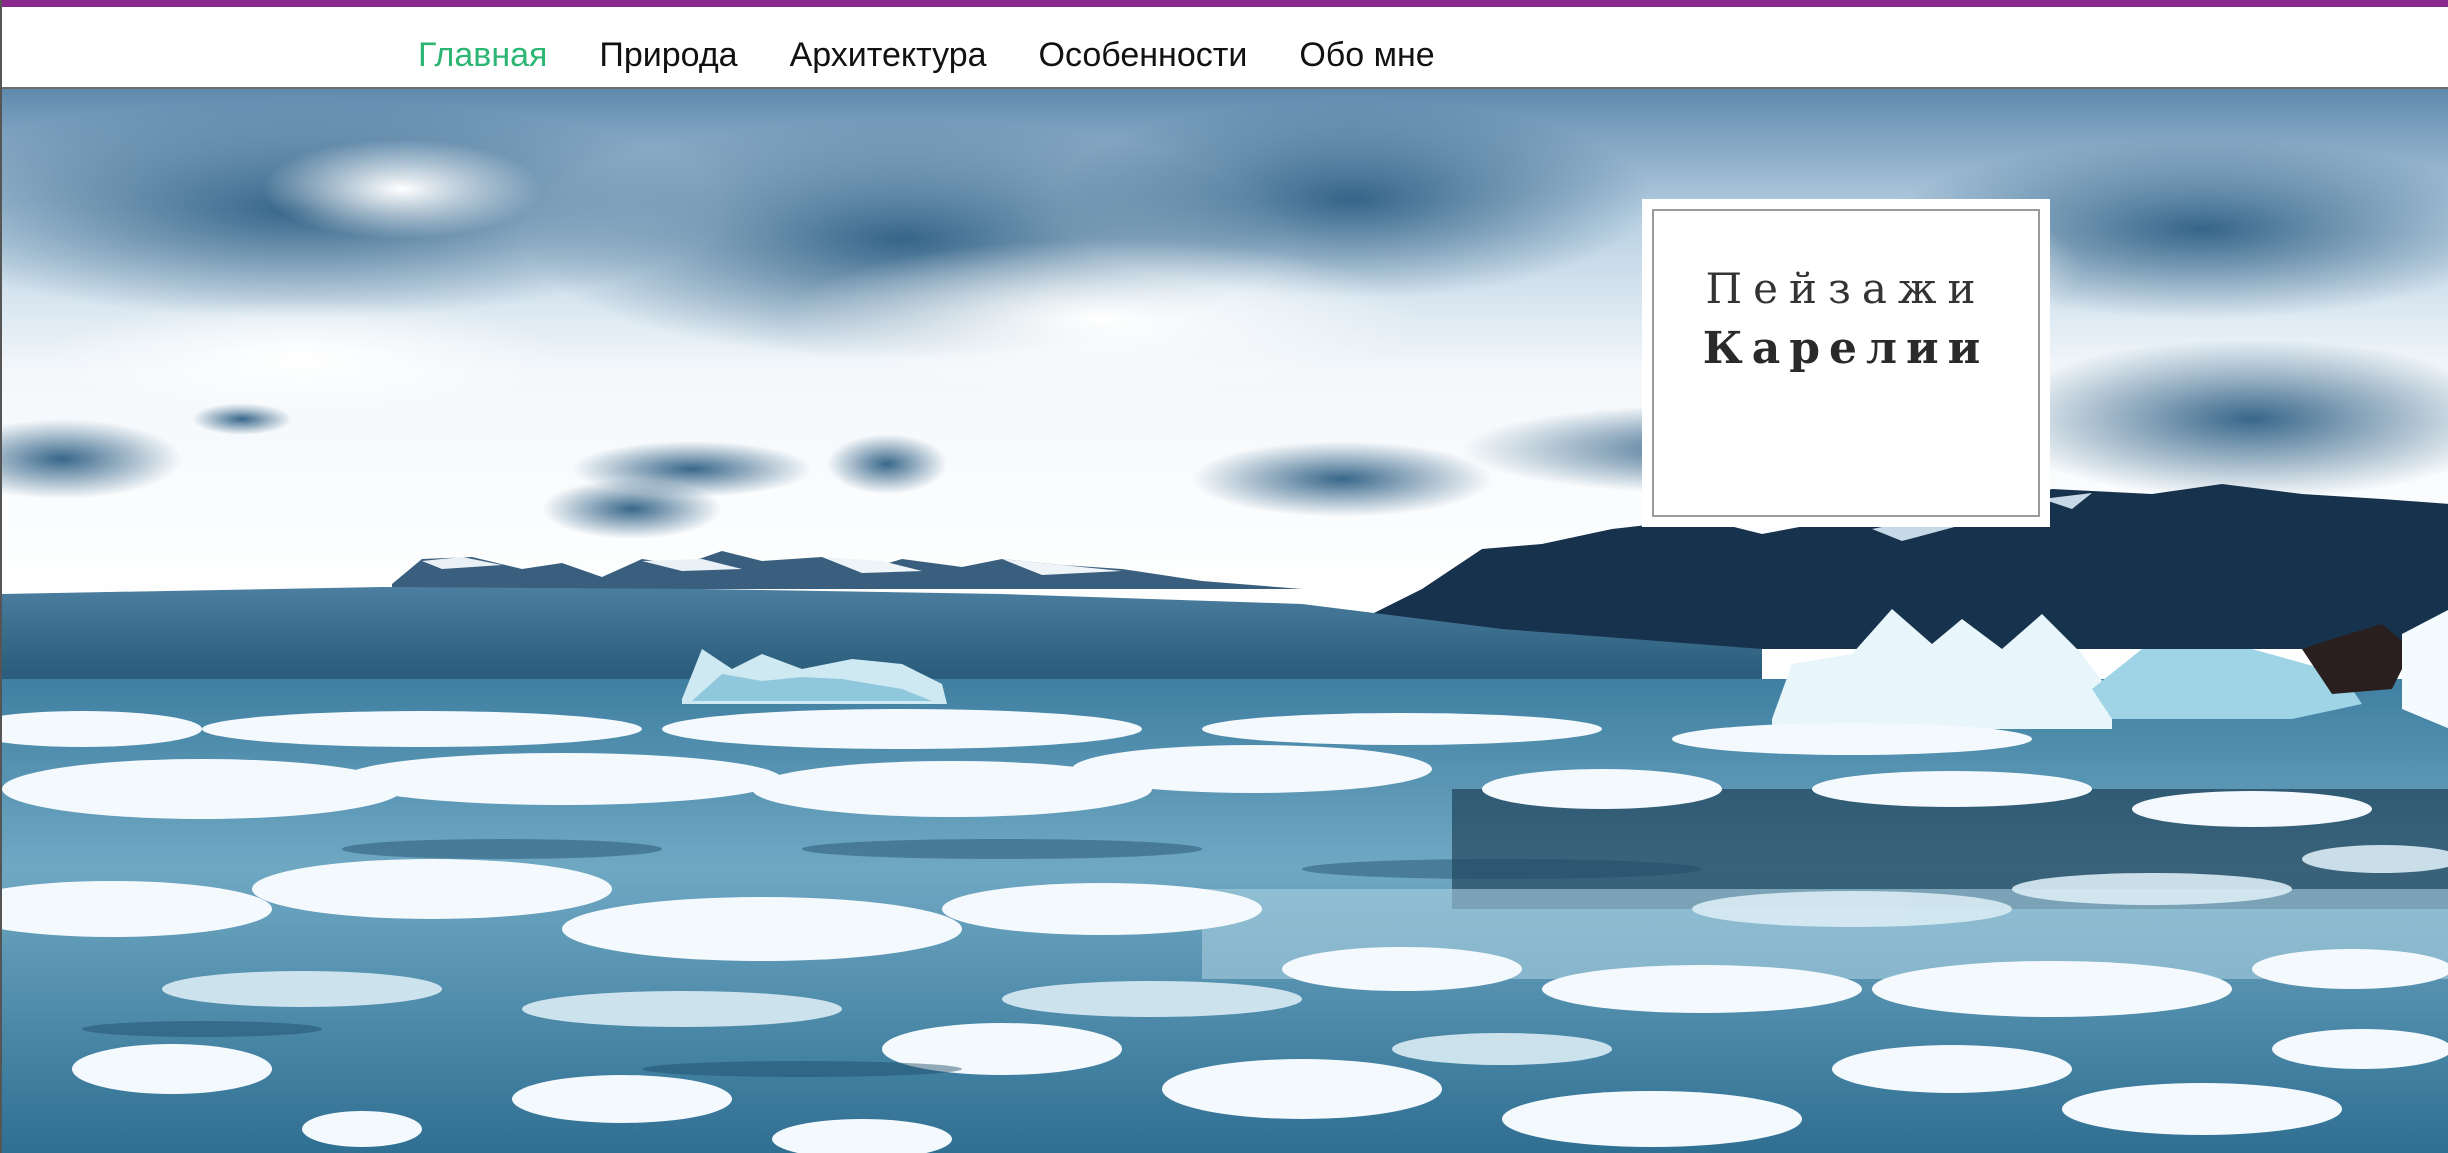 This screenshot has height=1153, width=2448. I want to click on nav-item-about: Обо мне, so click(1366, 55).